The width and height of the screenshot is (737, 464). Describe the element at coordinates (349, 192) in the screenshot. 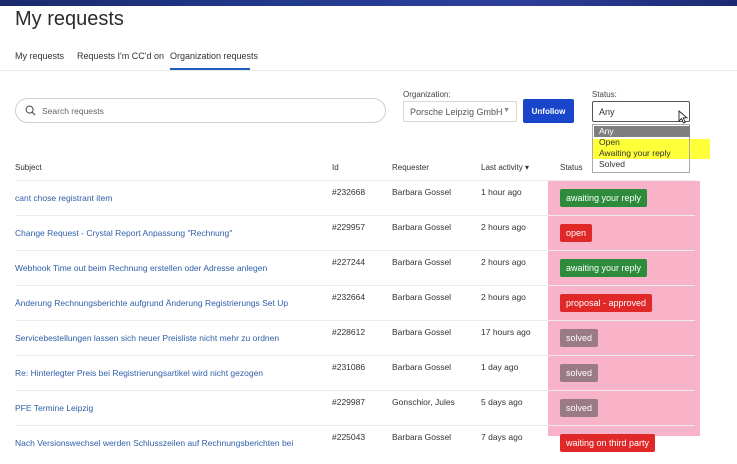

I see `request-id: #232668` at that location.